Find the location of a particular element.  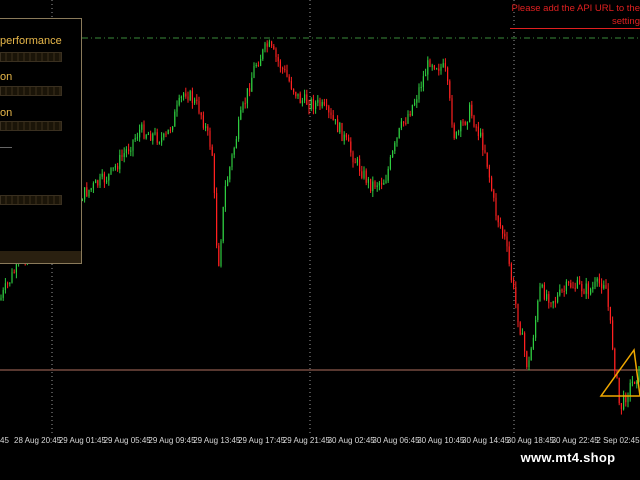

indicator-panel: performance on on is located at coordinates (41, 141).